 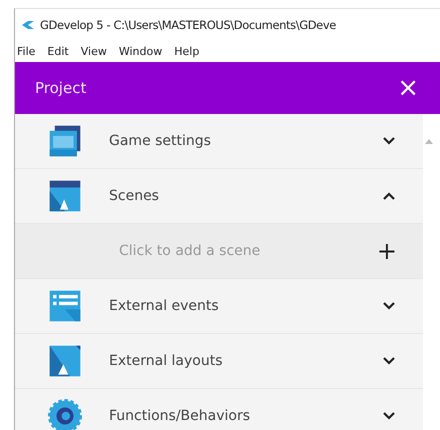 I want to click on section-label: Functions/Behaviors, so click(x=180, y=416).